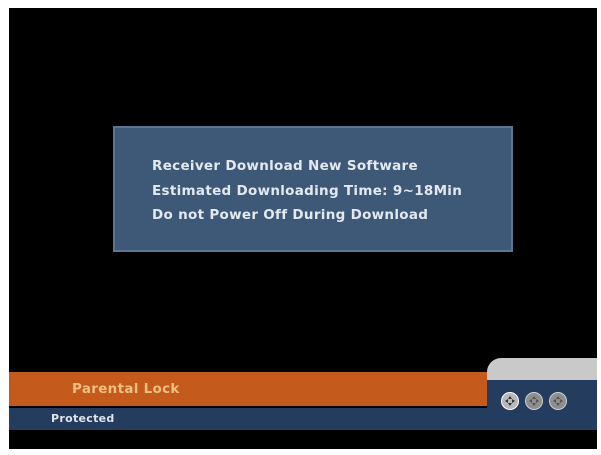 Image resolution: width=601 pixels, height=455 pixels. Describe the element at coordinates (290, 215) in the screenshot. I see `dialog-message-line: Do not Power Off During Download` at that location.